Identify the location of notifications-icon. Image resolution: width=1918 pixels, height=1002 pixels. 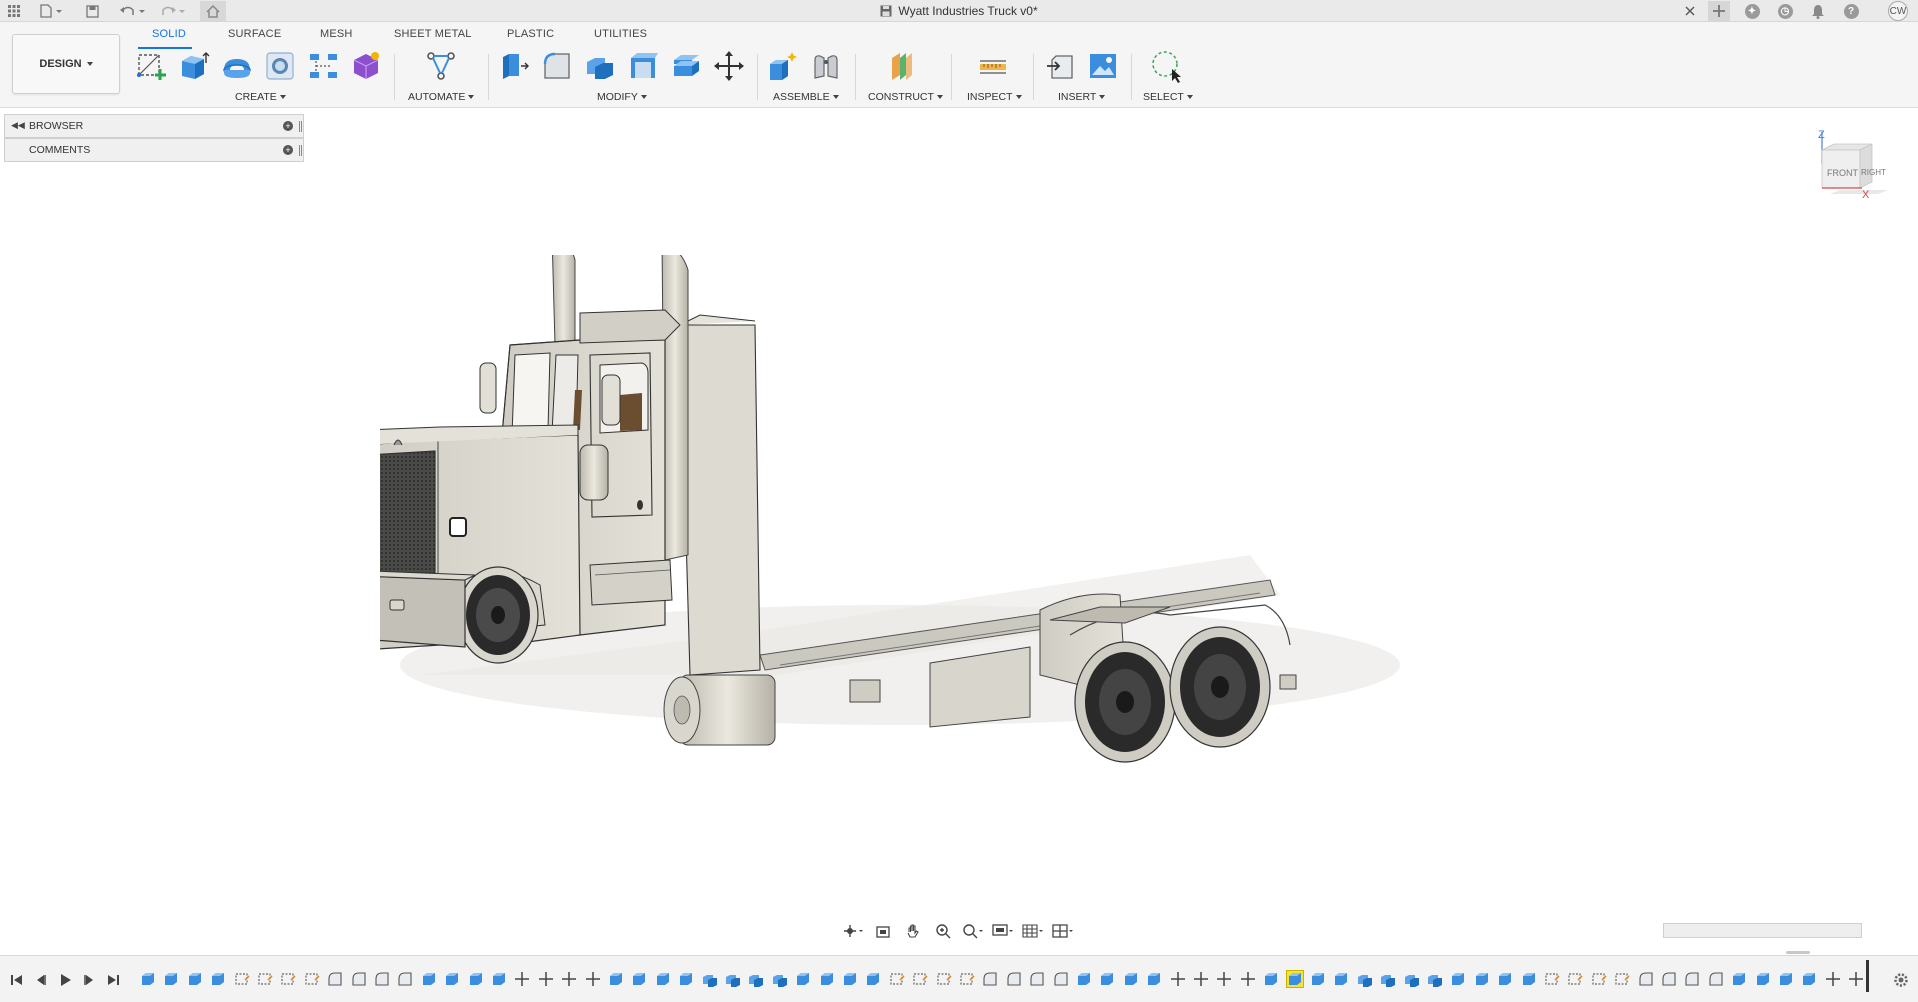
(1818, 11).